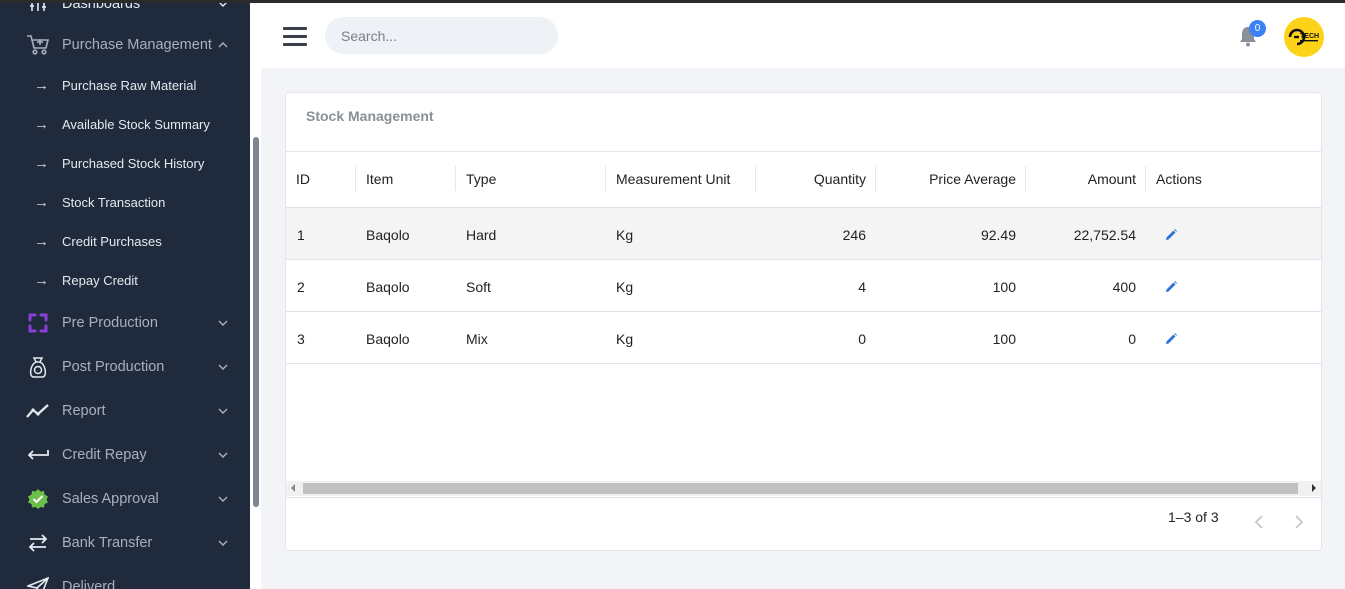 The width and height of the screenshot is (1345, 589). I want to click on cell-quantity: 0, so click(862, 339).